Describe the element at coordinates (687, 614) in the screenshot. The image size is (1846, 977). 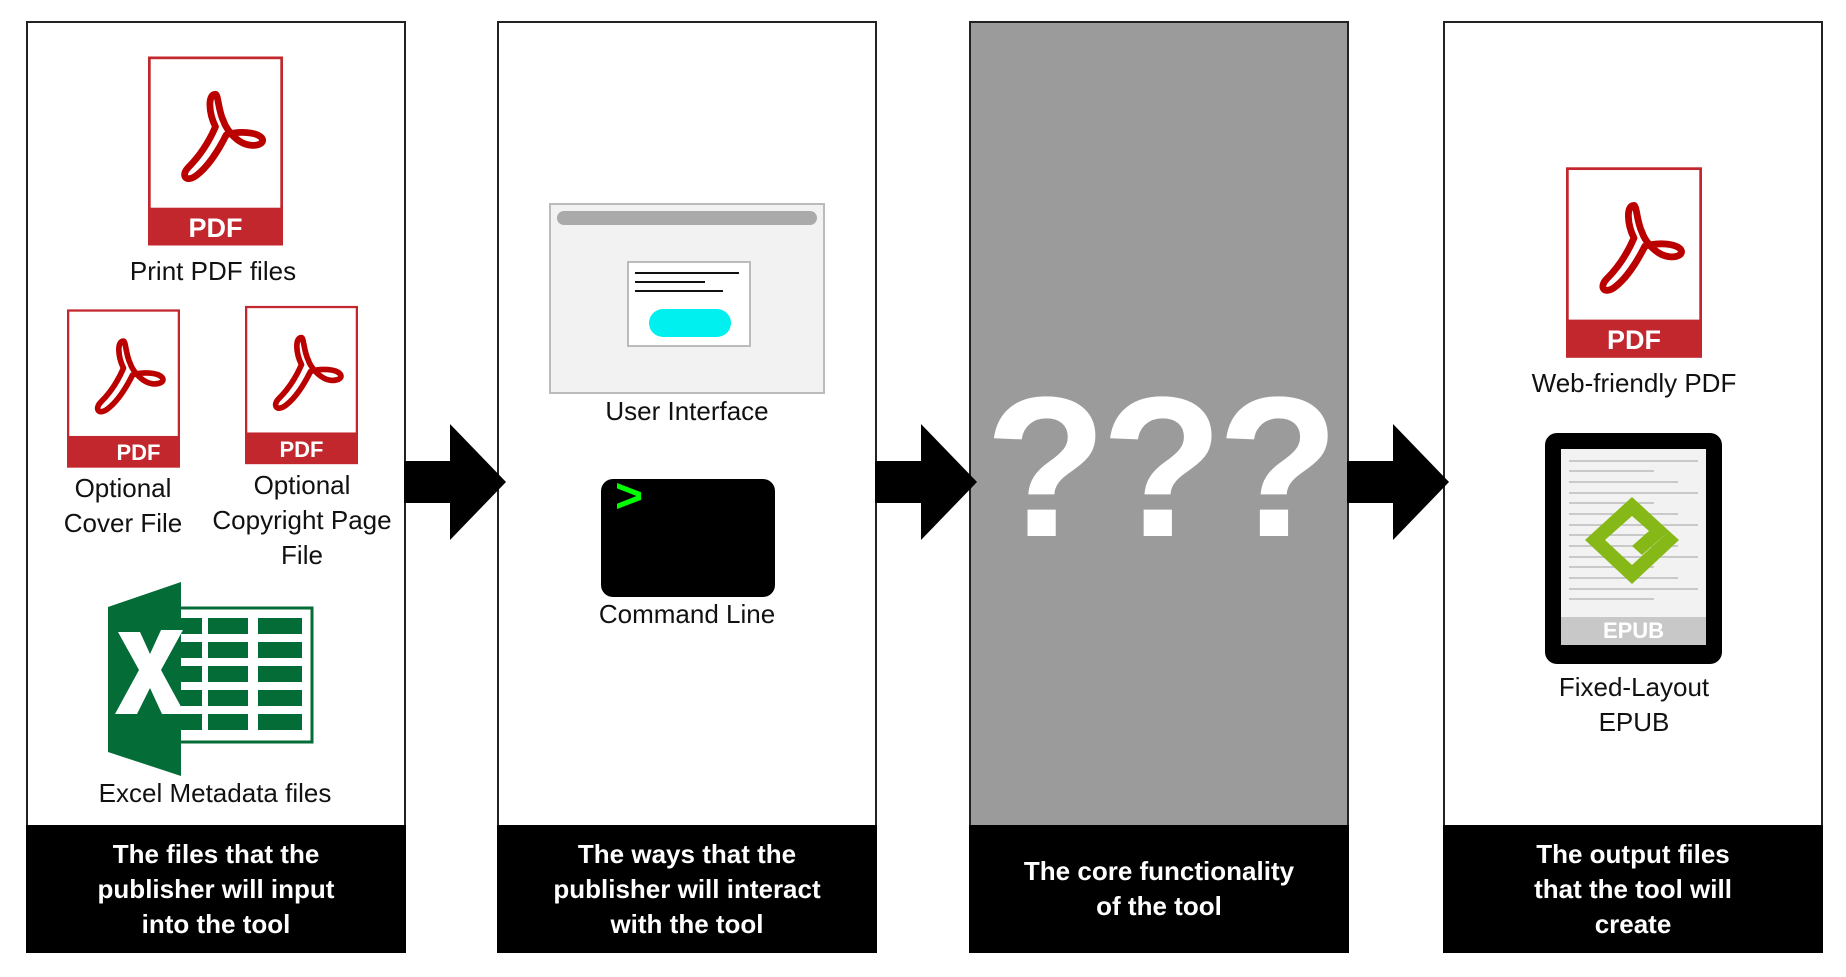
I see `command-line-label: Command Line` at that location.